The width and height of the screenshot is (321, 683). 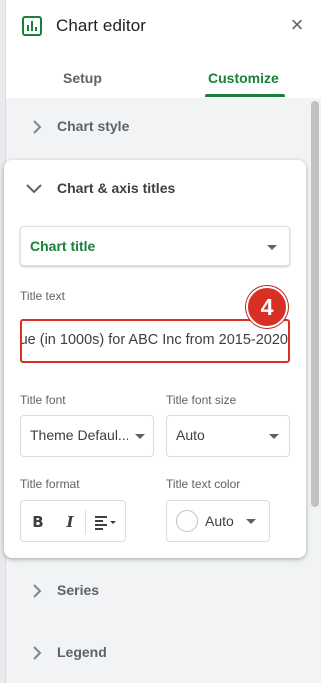 I want to click on section-chart-style: Chart style, so click(x=156, y=127).